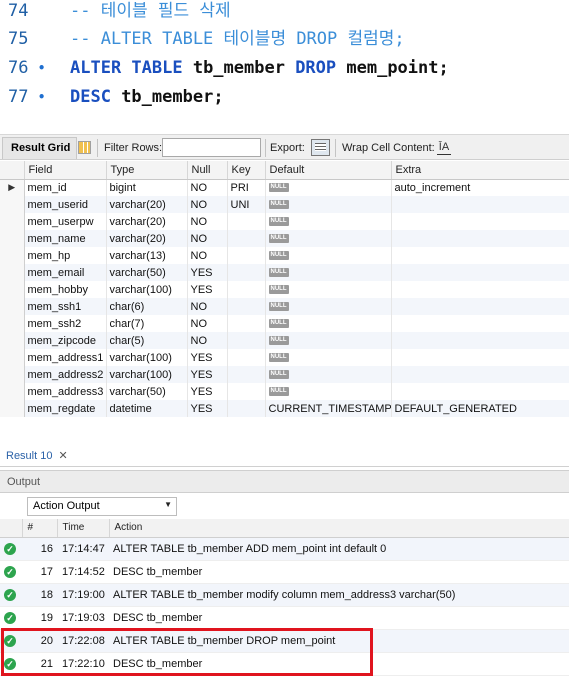 This screenshot has height=680, width=569. What do you see at coordinates (65, 306) in the screenshot?
I see `cell-field: mem_ssh1` at bounding box center [65, 306].